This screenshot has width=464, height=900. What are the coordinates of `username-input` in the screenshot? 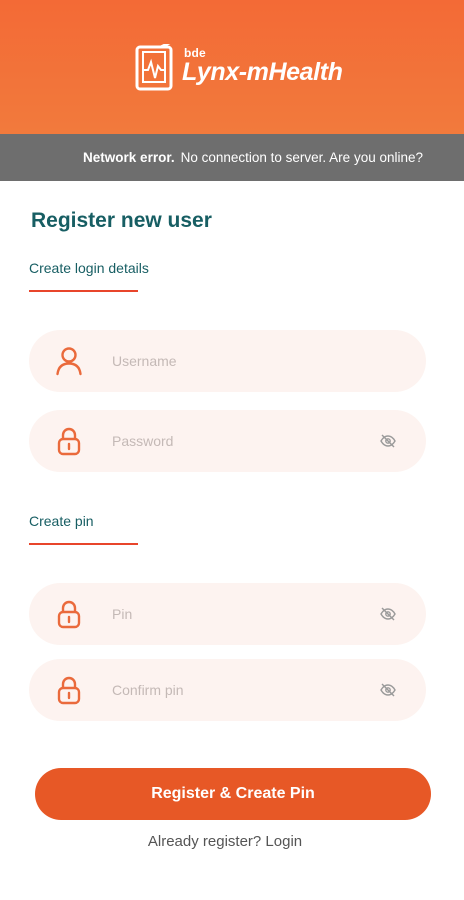 It's located at (242, 361).